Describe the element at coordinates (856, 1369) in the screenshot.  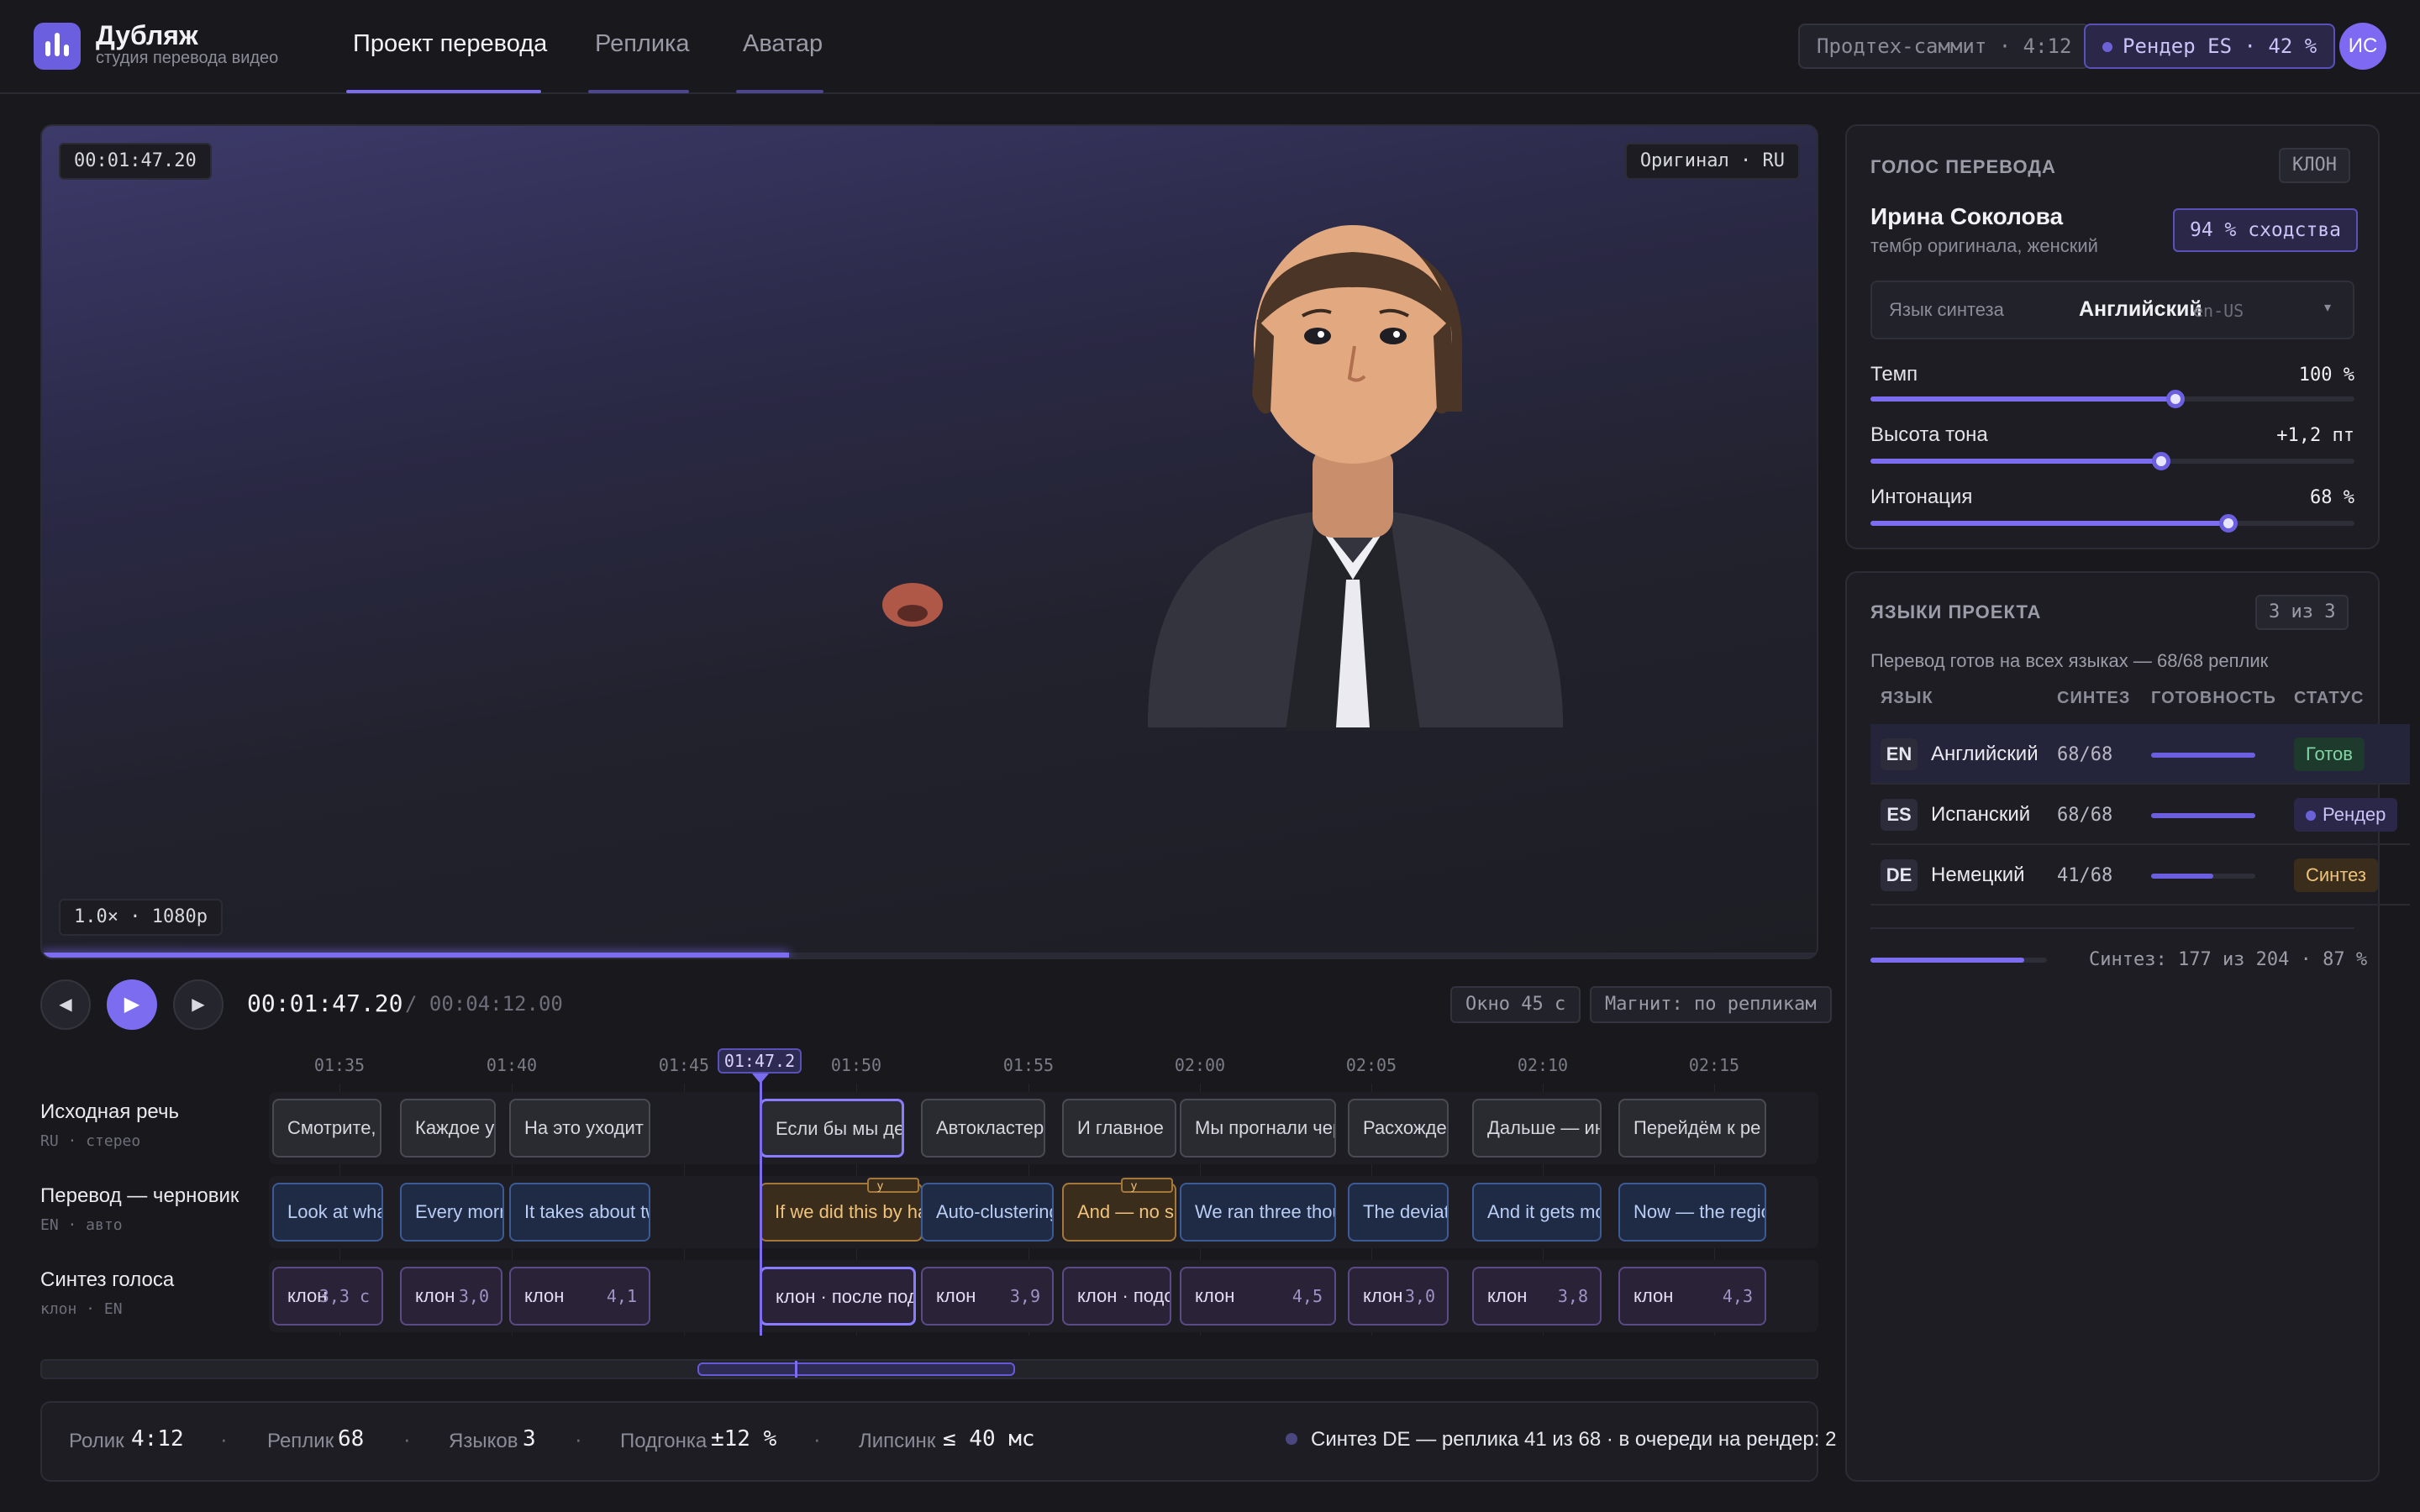
I see `timeline-scroll-thumb` at that location.